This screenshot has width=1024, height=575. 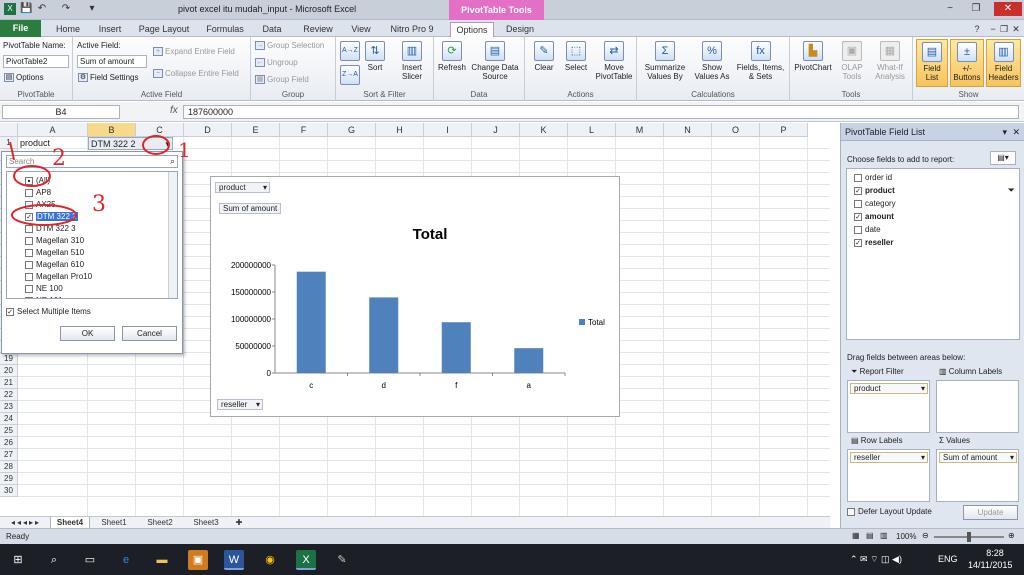 I want to click on filter-item: Magellan Pro10, so click(x=58, y=276).